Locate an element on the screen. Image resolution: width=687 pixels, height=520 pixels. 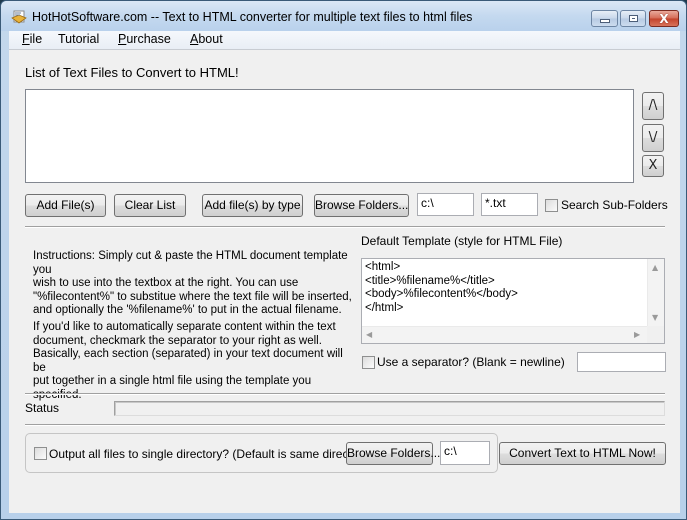
move-up-button: /\ is located at coordinates (653, 106).